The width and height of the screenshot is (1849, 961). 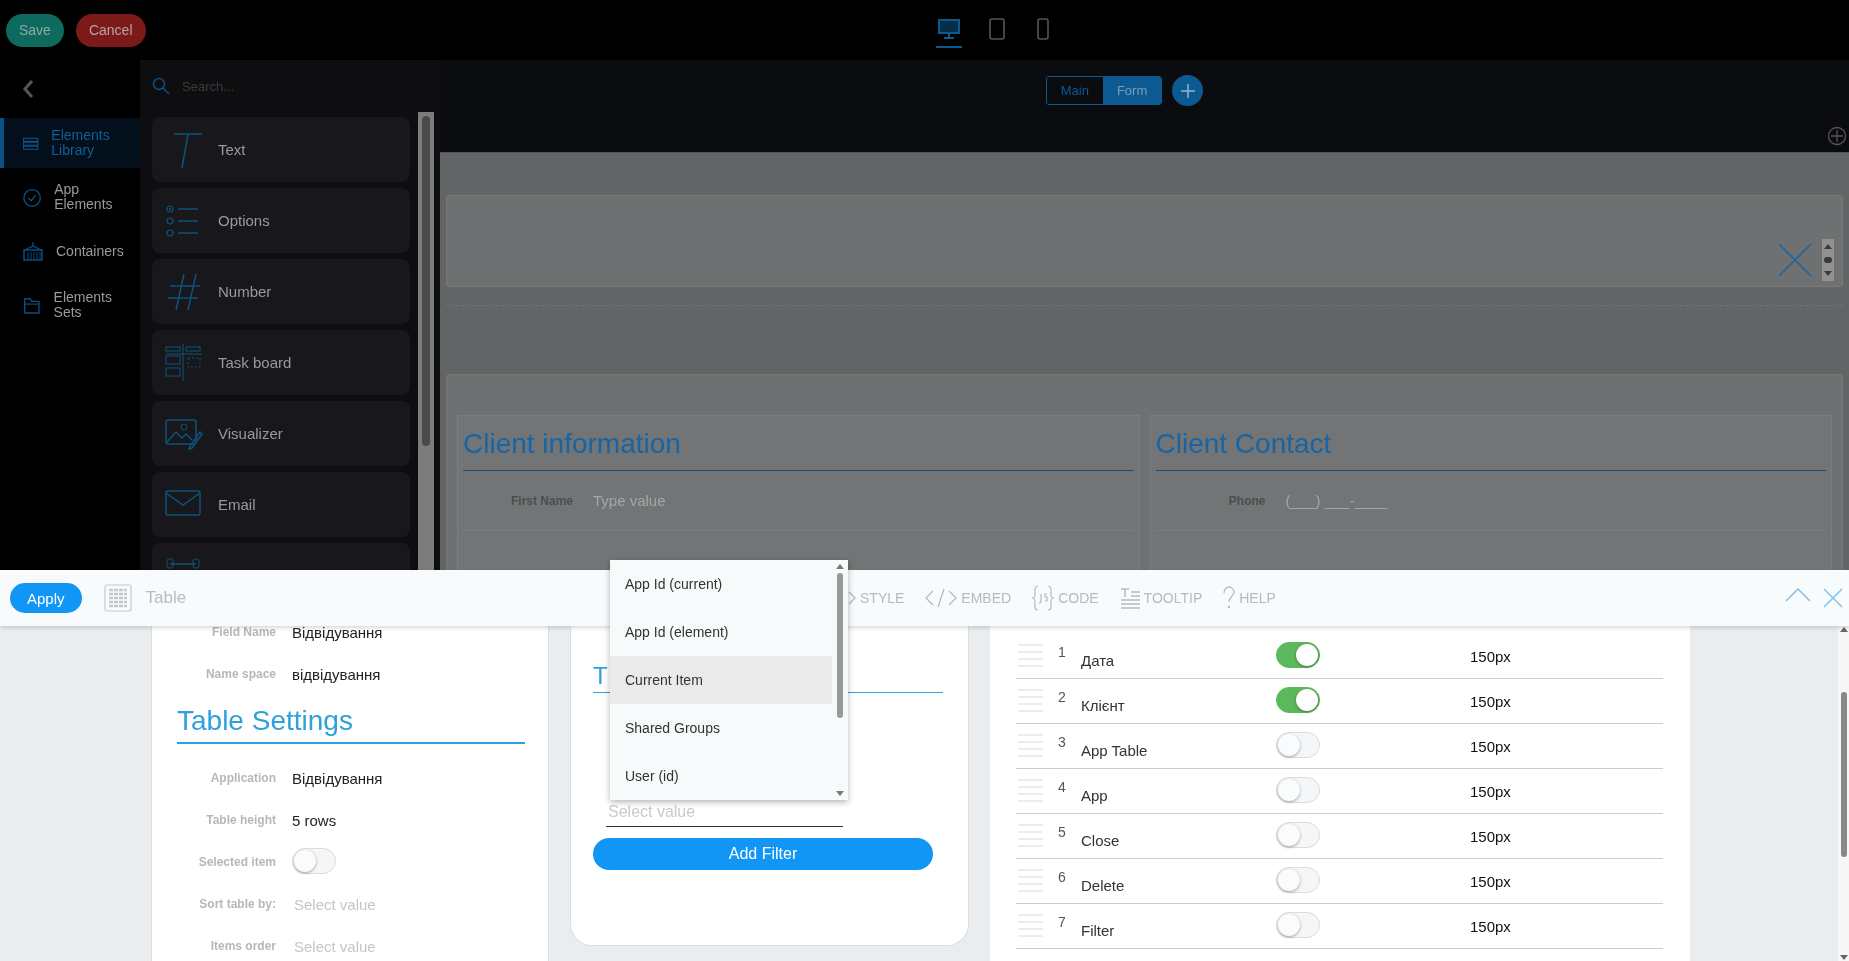 What do you see at coordinates (721, 776) in the screenshot?
I see `dropdown-option: User (id)` at bounding box center [721, 776].